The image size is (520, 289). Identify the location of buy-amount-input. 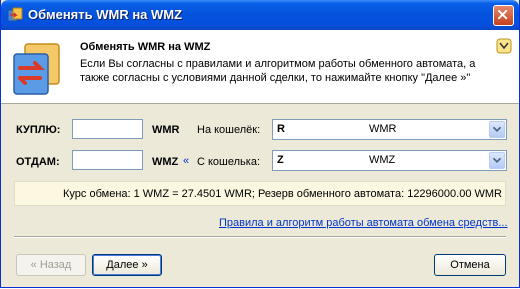
(107, 129).